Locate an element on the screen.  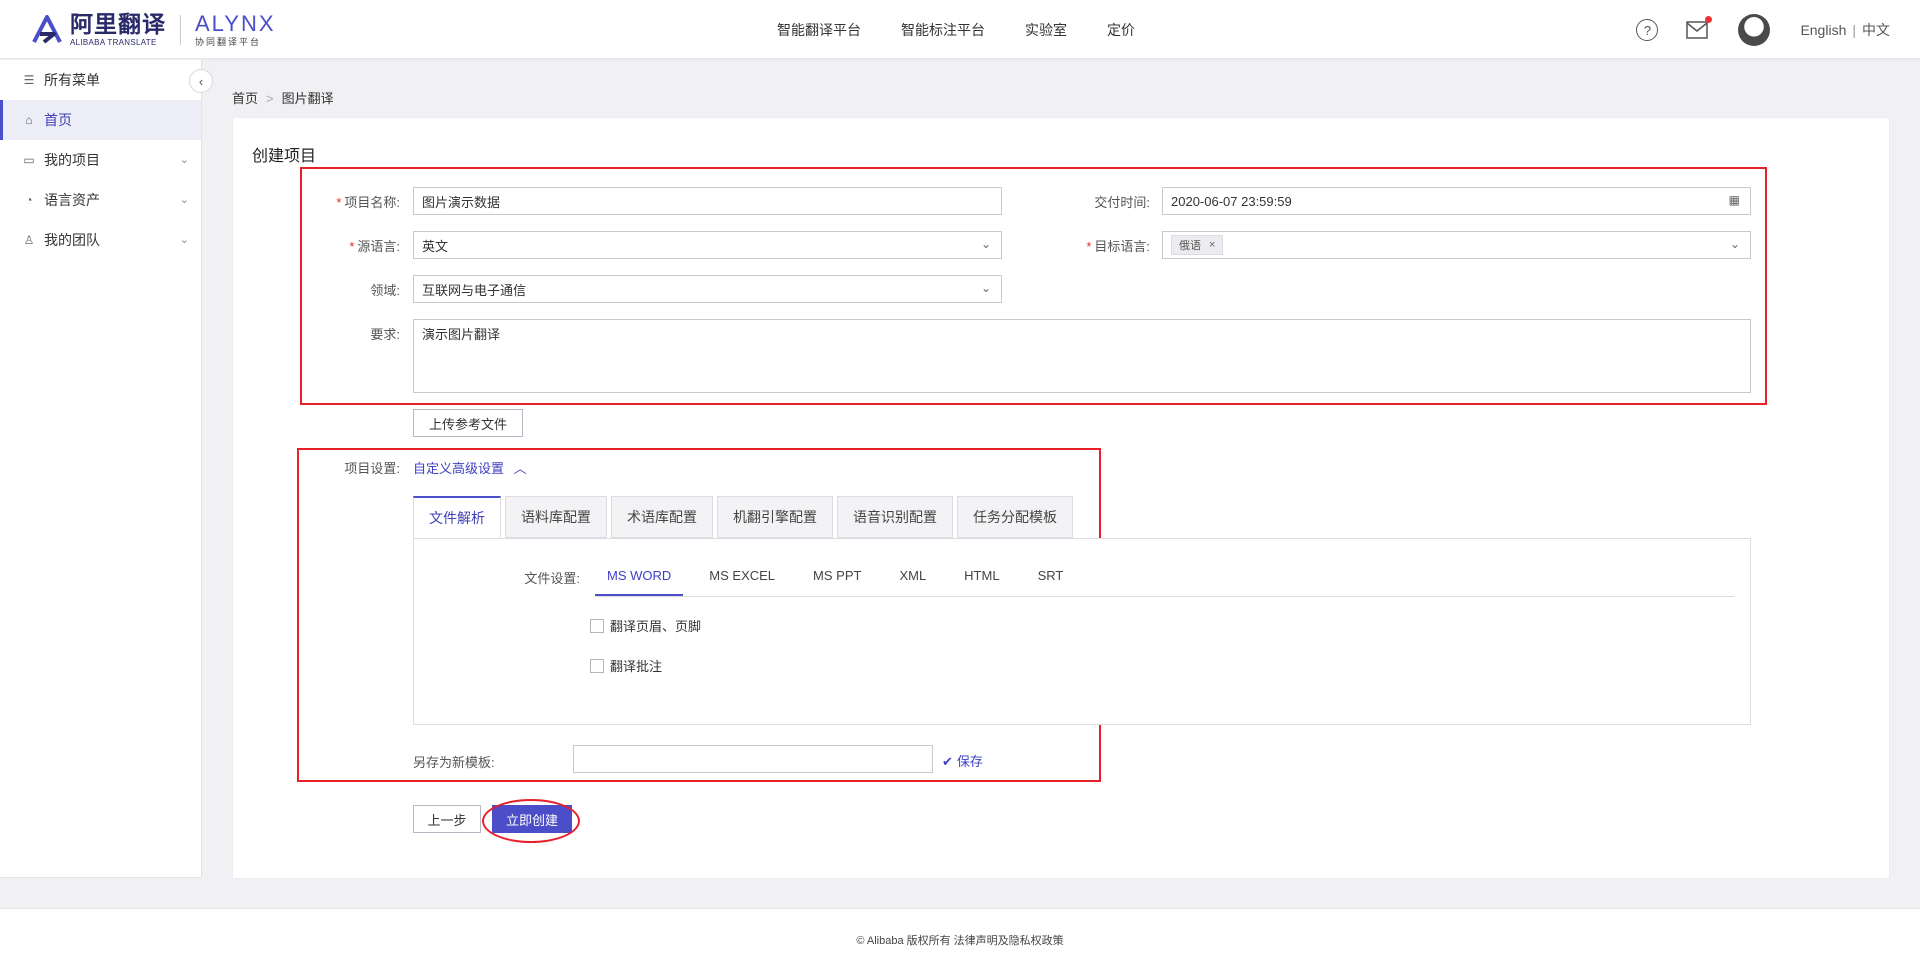
collapse-sidebar-button: ‹ is located at coordinates (201, 81).